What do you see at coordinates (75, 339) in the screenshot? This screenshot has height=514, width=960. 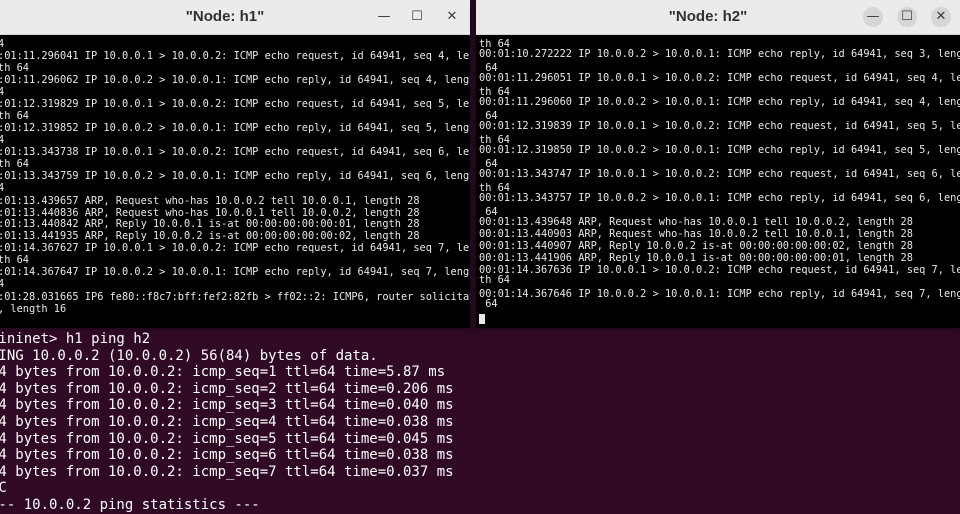 I see `terminal-line: mininet> h1 ping h2` at bounding box center [75, 339].